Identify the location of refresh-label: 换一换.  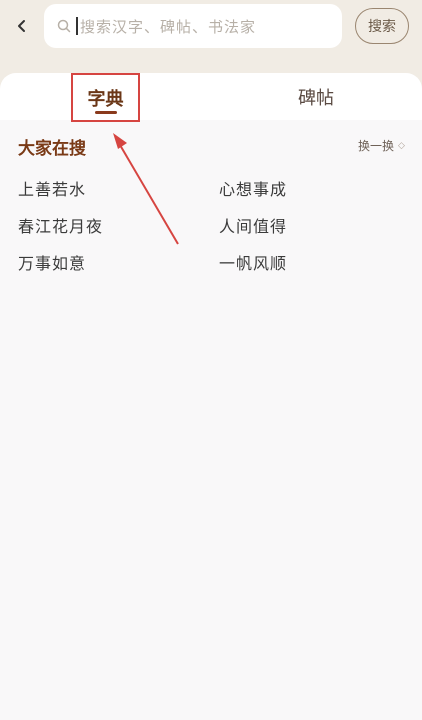
(376, 146).